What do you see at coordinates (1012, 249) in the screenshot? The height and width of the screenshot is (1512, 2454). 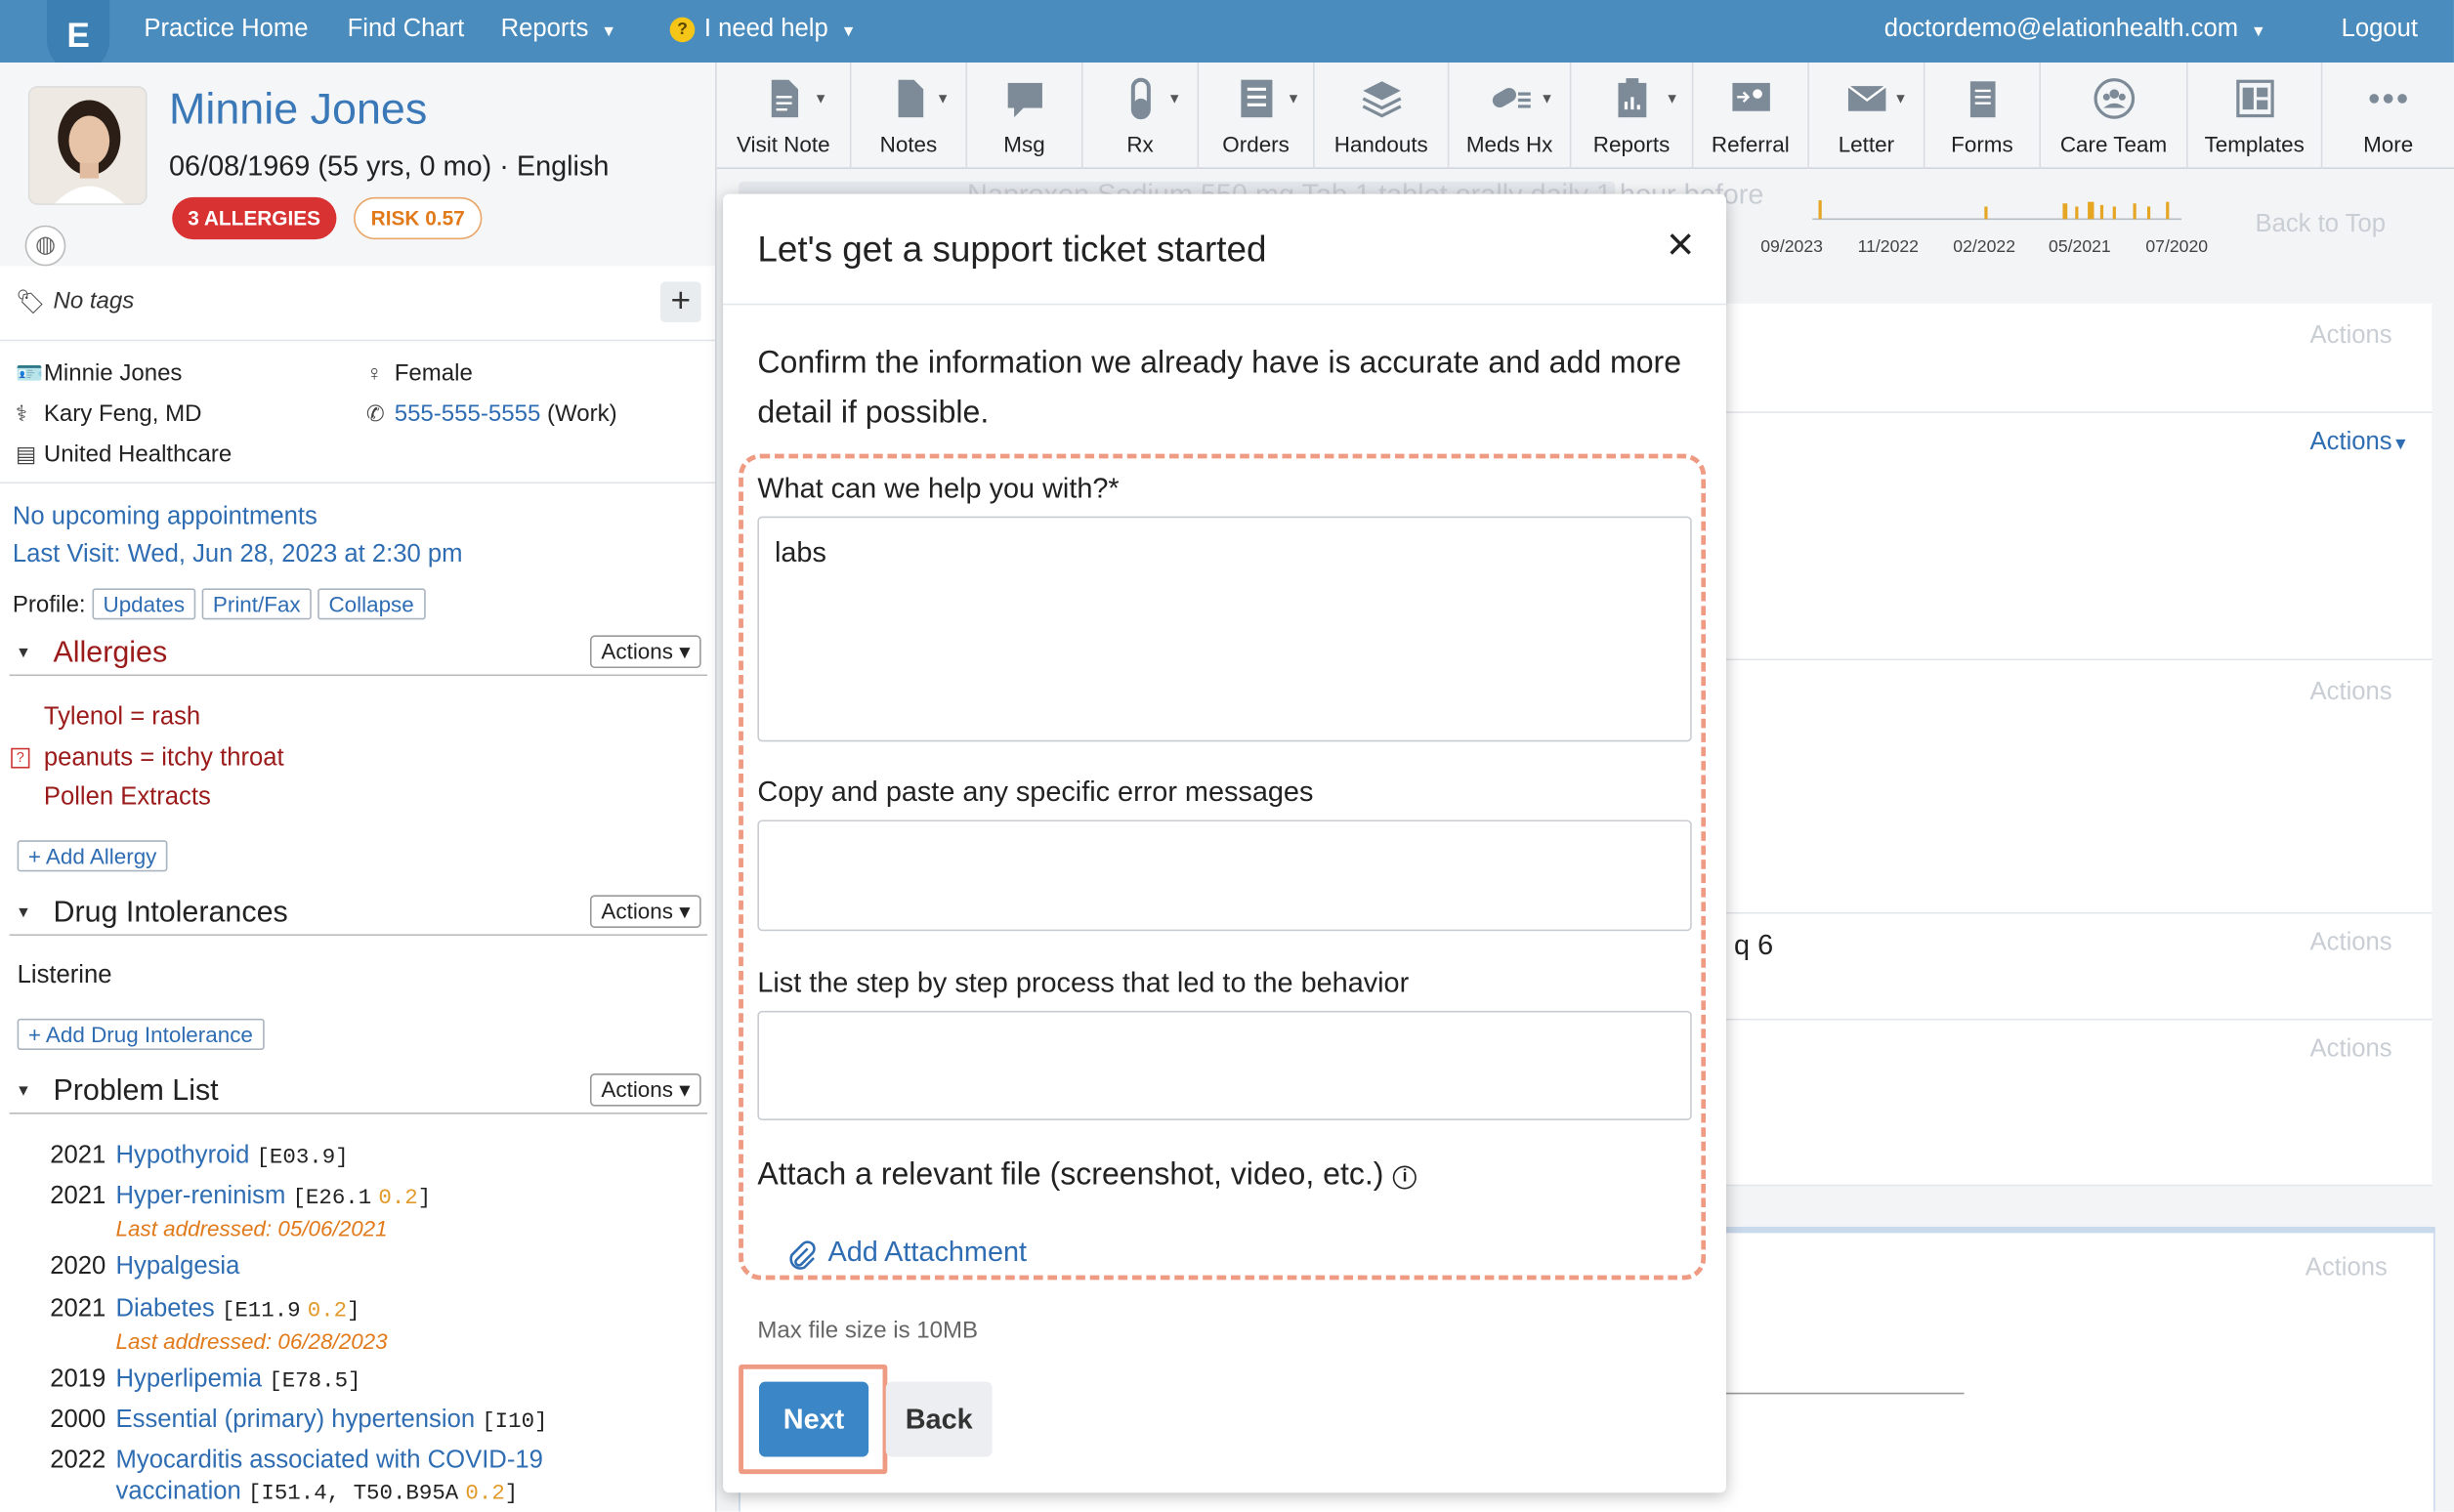 I see `modal-title: Let's get a support ticket started` at bounding box center [1012, 249].